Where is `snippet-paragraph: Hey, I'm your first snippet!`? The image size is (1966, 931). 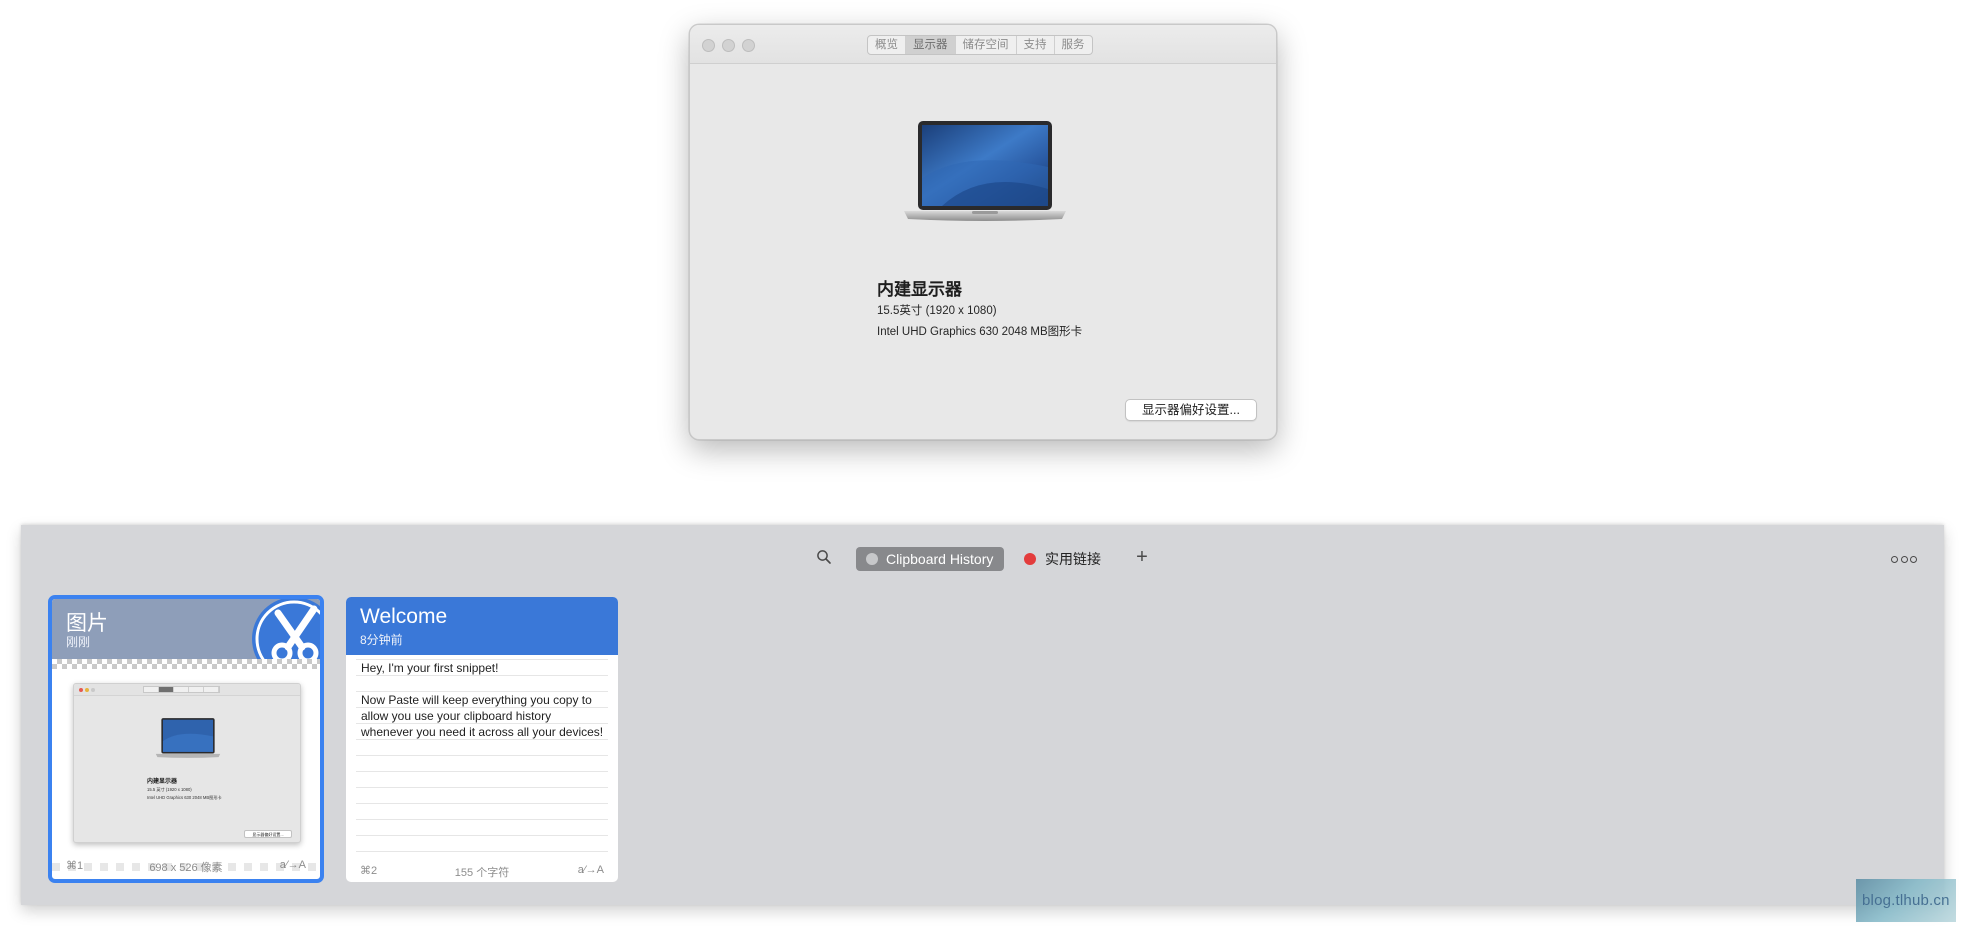 snippet-paragraph: Hey, I'm your first snippet! is located at coordinates (430, 668).